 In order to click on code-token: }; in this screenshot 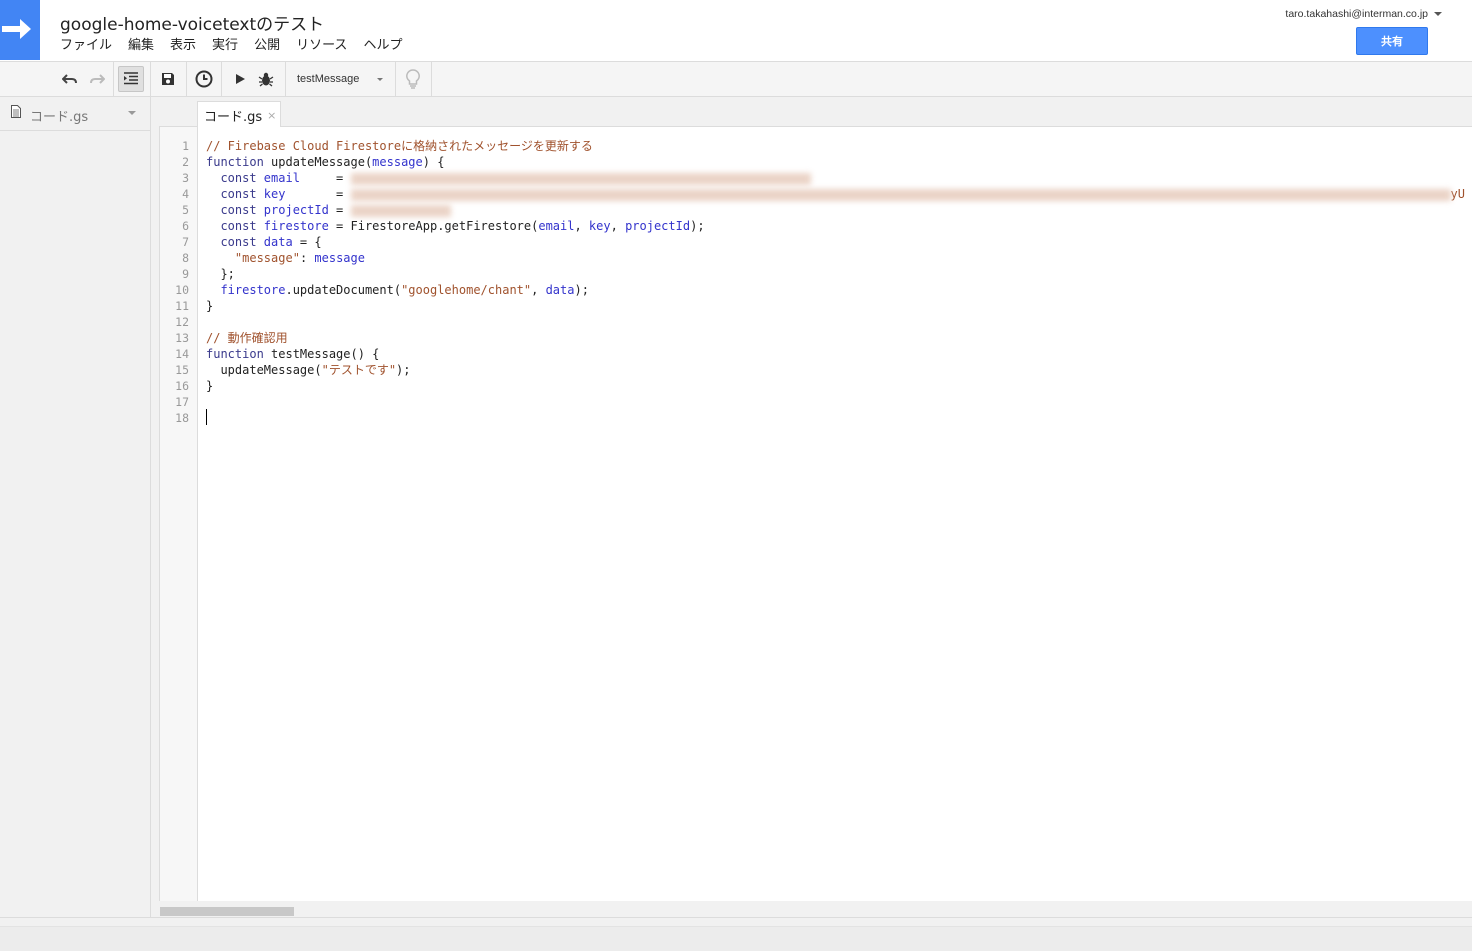, I will do `click(220, 274)`.